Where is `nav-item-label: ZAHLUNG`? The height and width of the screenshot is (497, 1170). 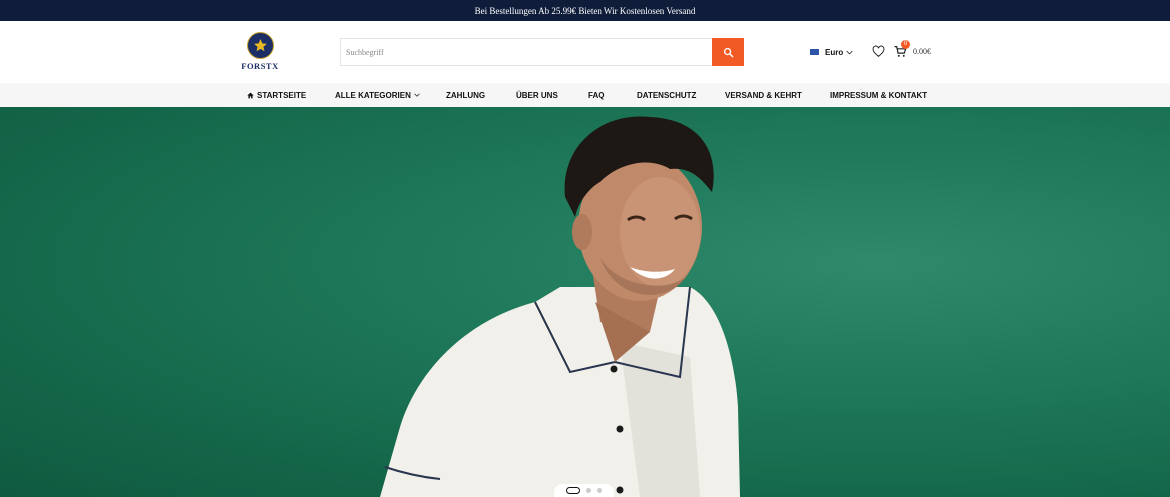 nav-item-label: ZAHLUNG is located at coordinates (466, 95).